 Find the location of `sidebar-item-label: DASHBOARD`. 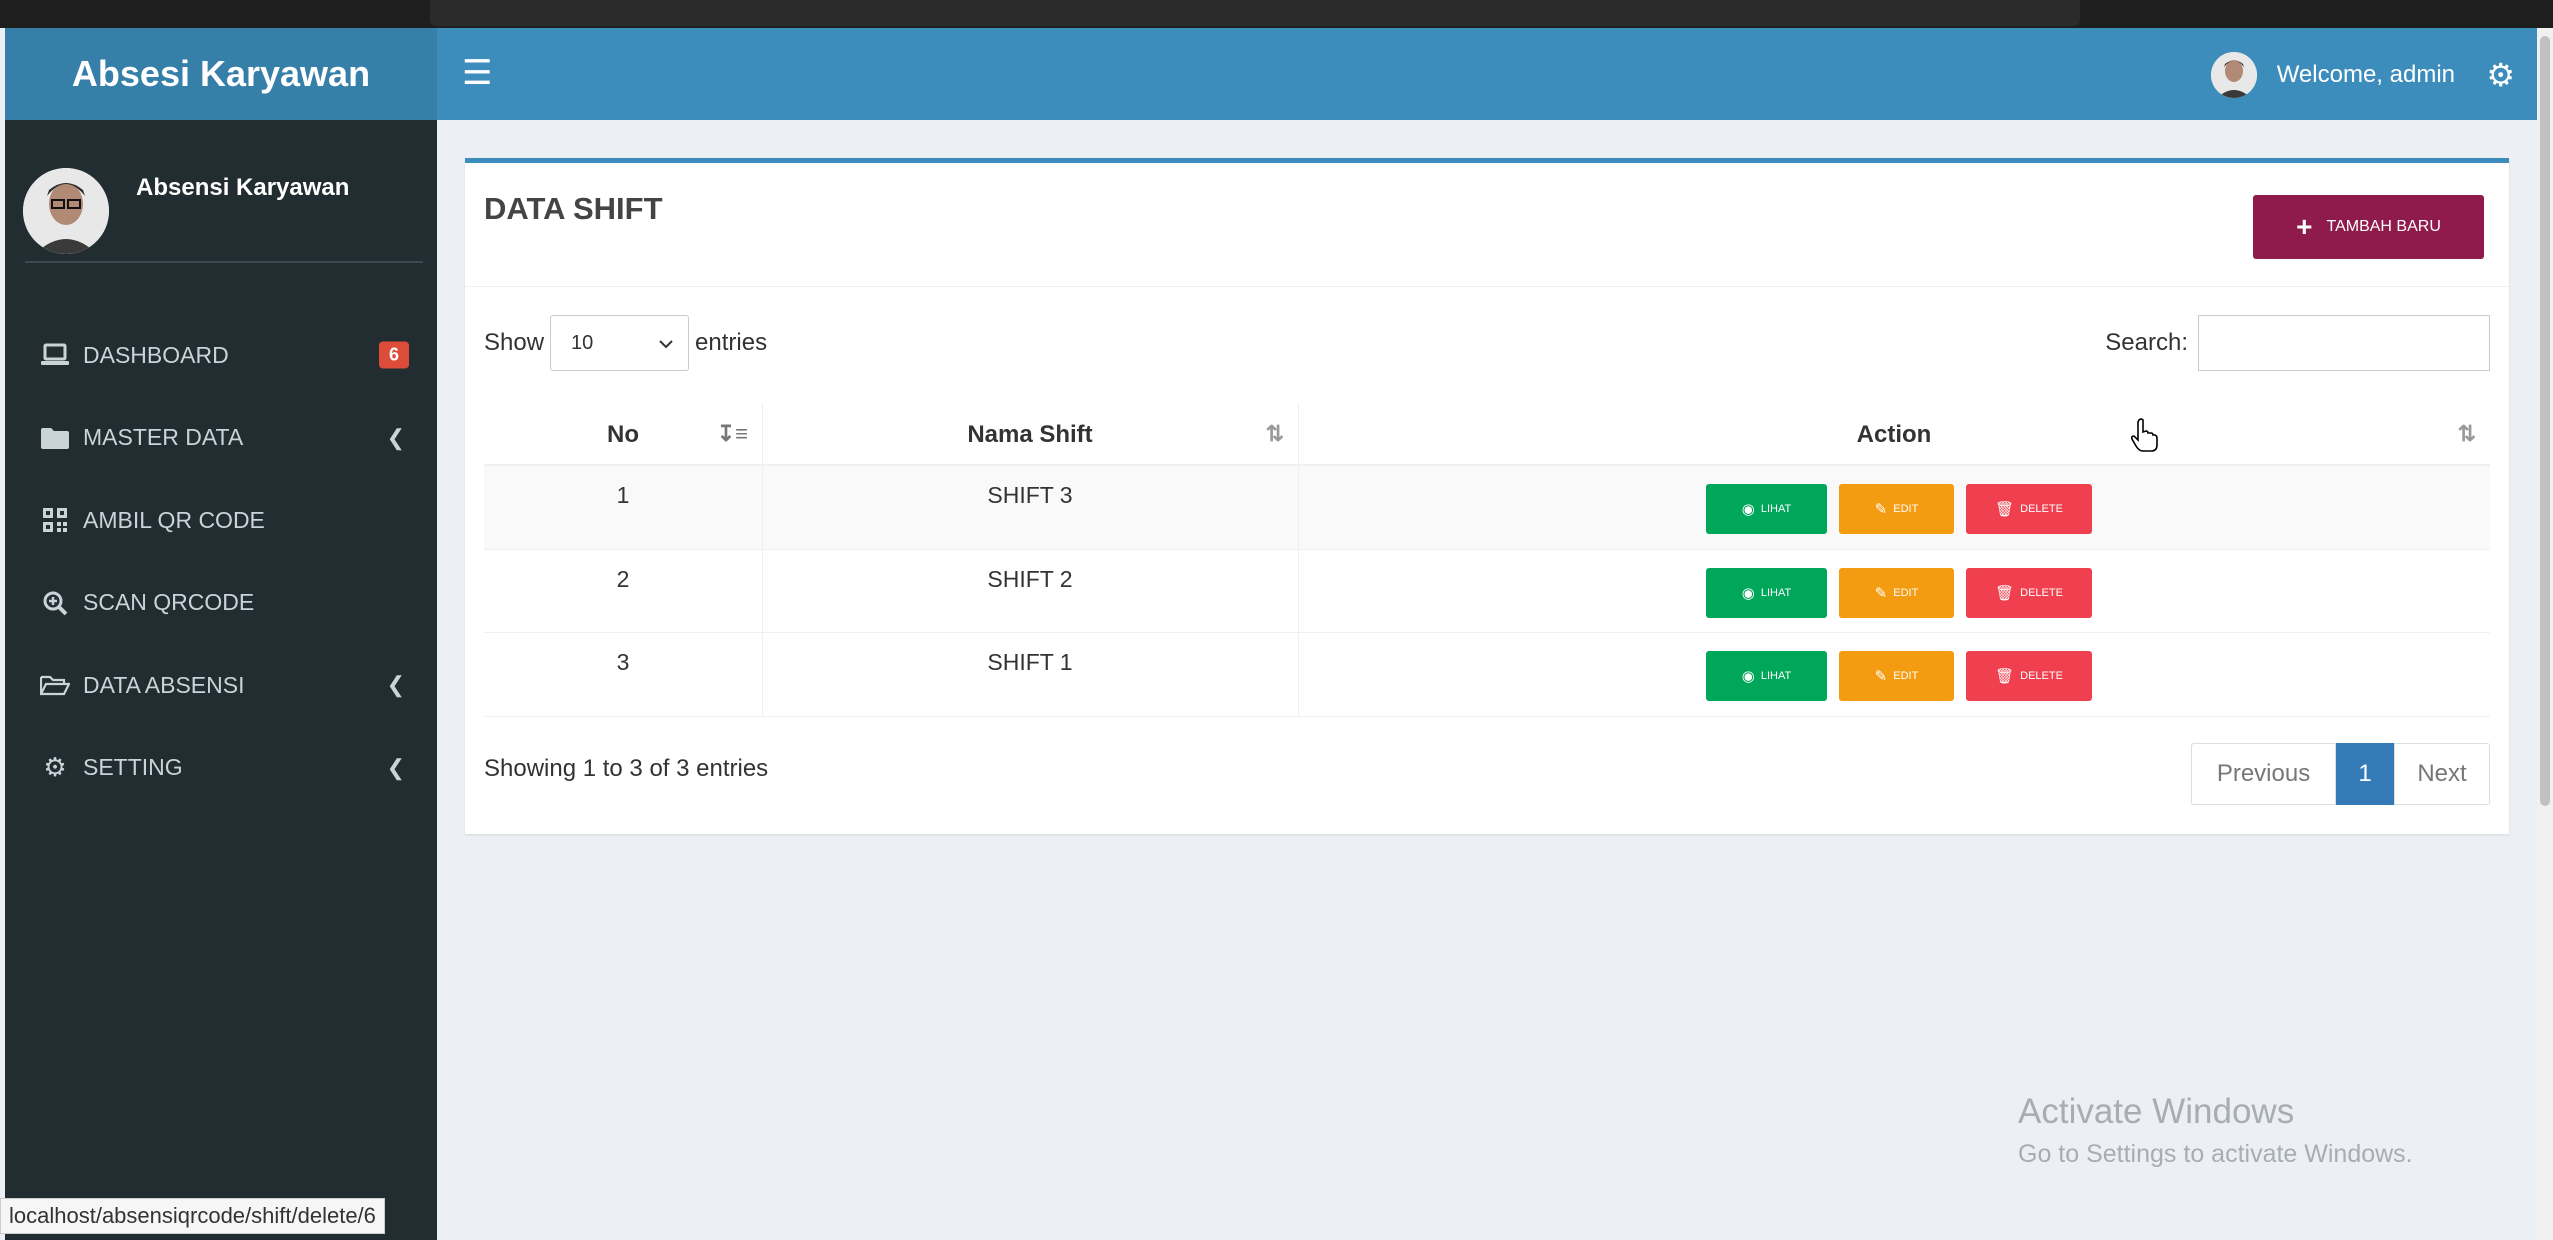

sidebar-item-label: DASHBOARD is located at coordinates (156, 354).